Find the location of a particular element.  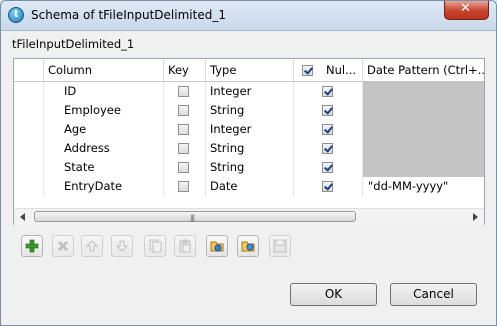

column-name-cell: State is located at coordinates (104, 167).